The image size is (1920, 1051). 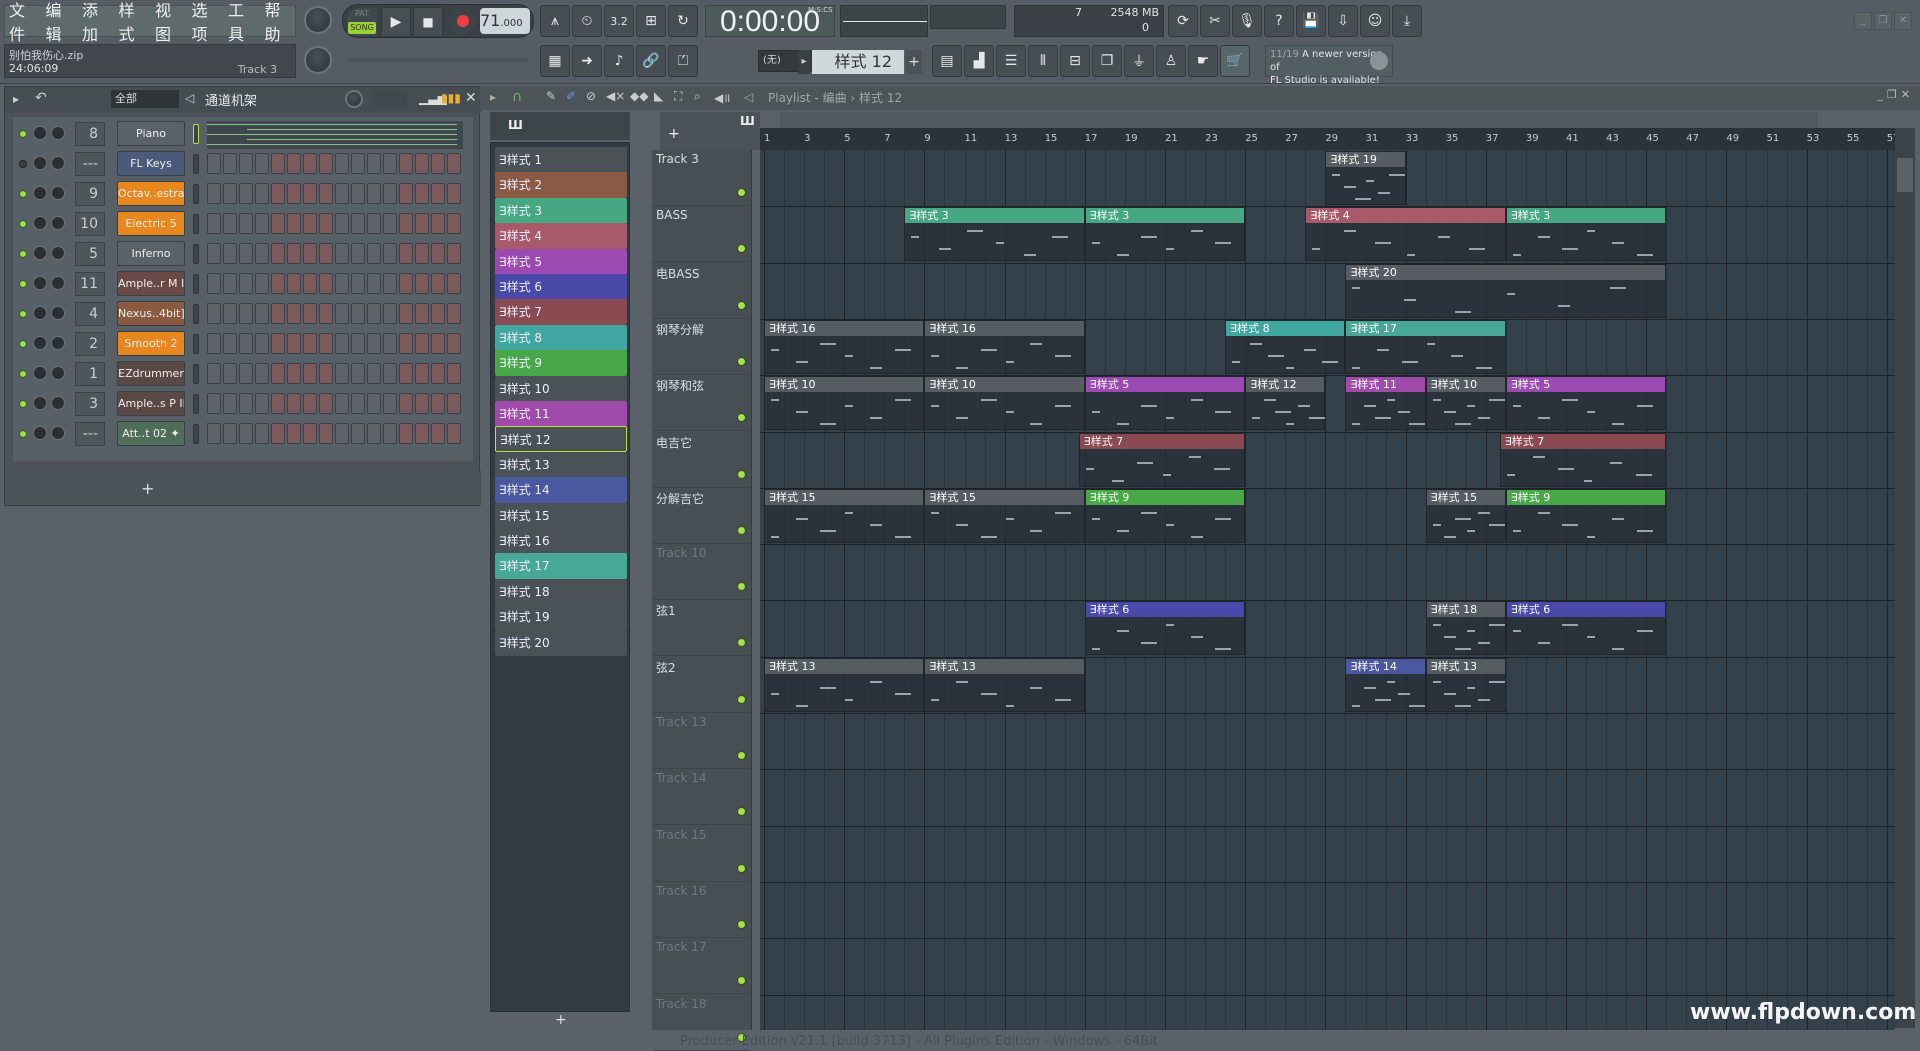 What do you see at coordinates (1107, 61) in the screenshot?
I see `project-icon: ❐` at bounding box center [1107, 61].